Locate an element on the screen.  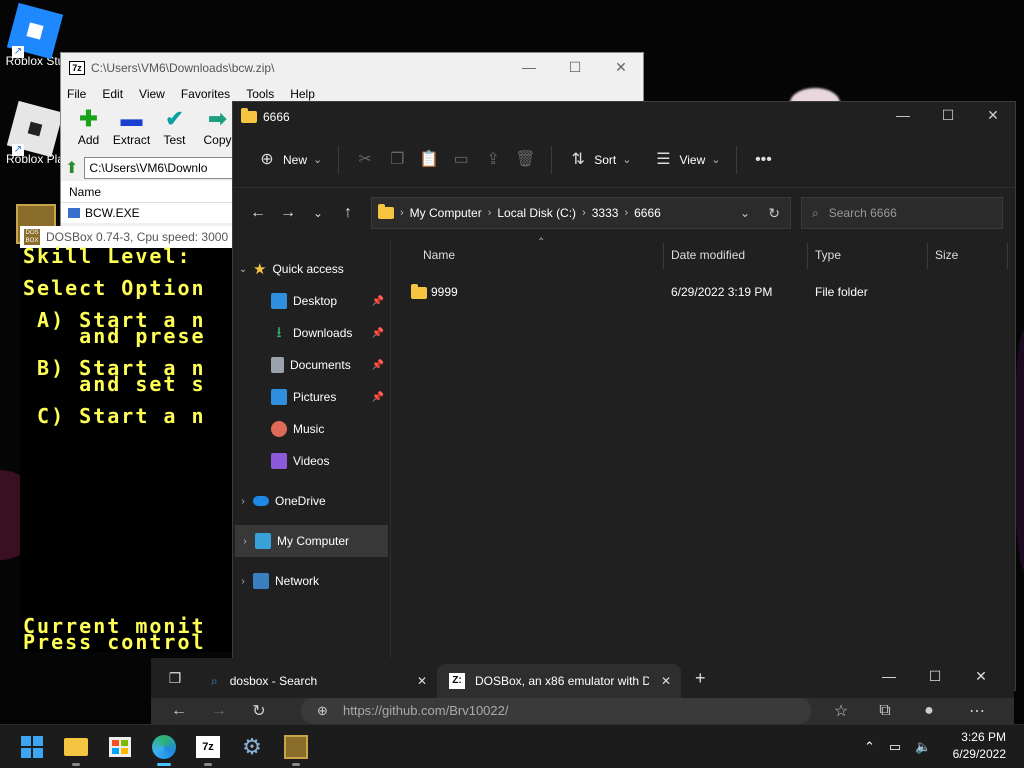
sort-button: ⇅ Sort ⌄ is located at coordinates (599, 160).